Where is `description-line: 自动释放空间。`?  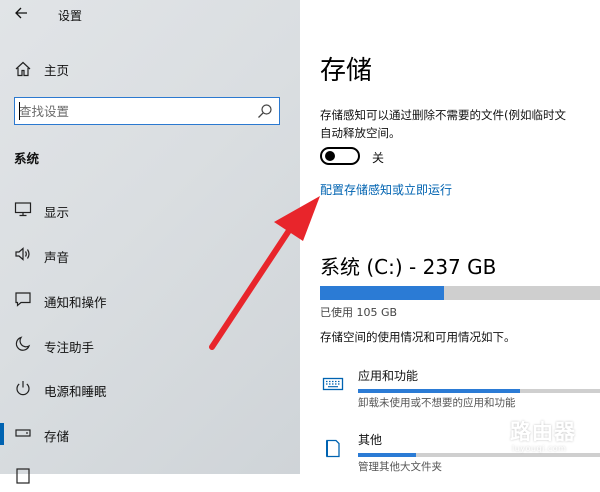
description-line: 自动释放空间。 is located at coordinates (360, 133).